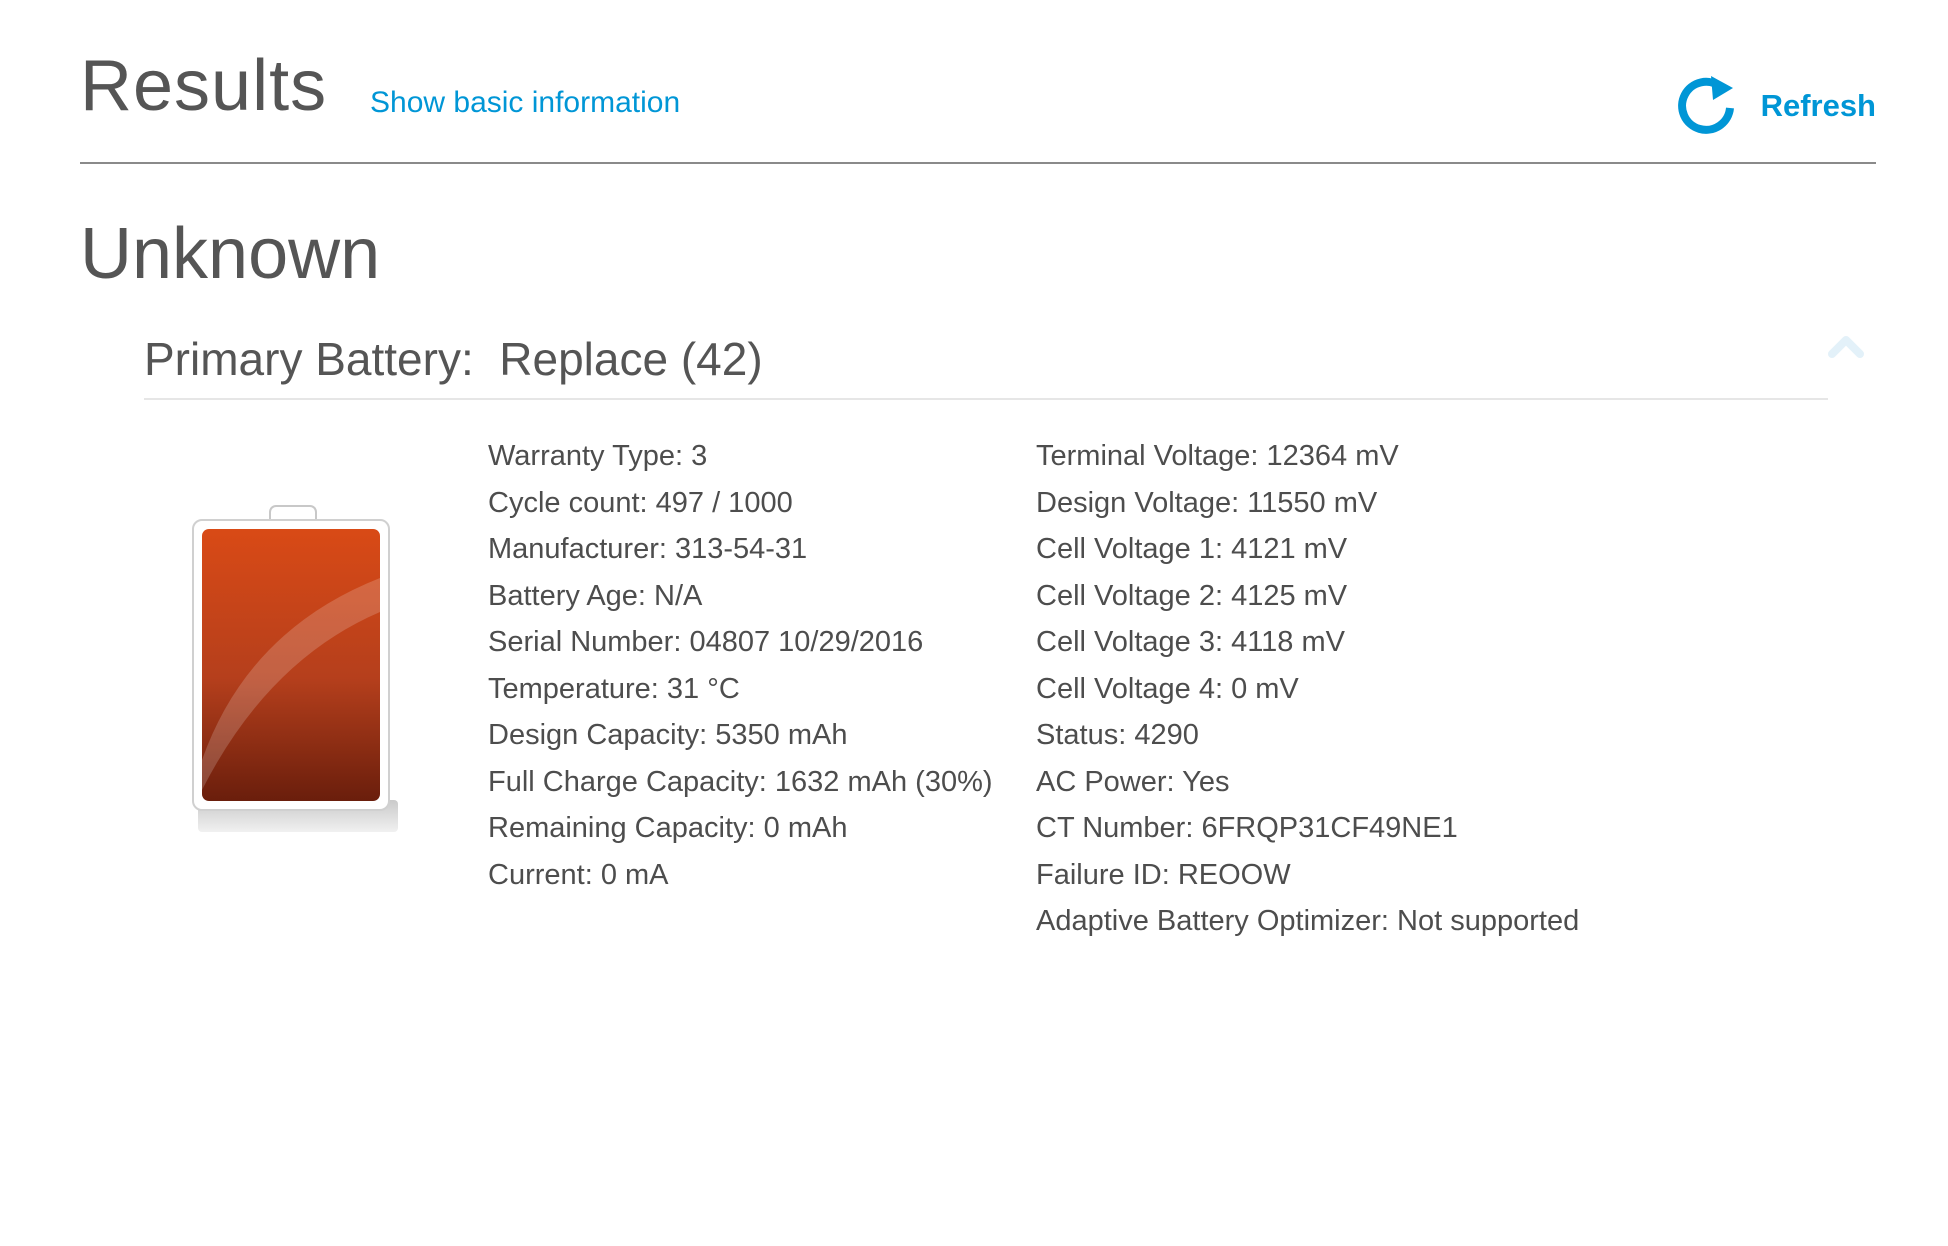 This screenshot has width=1948, height=1246. What do you see at coordinates (1707, 106) in the screenshot?
I see `refresh-icon` at bounding box center [1707, 106].